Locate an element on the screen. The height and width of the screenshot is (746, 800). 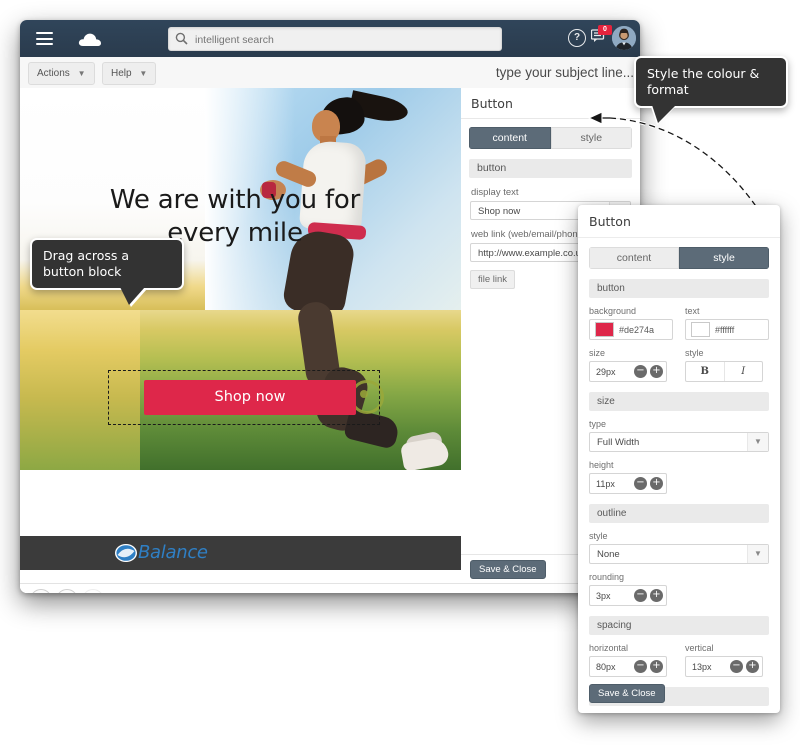
callout-style-colour: Style the colour & format is located at coordinates (711, 89).